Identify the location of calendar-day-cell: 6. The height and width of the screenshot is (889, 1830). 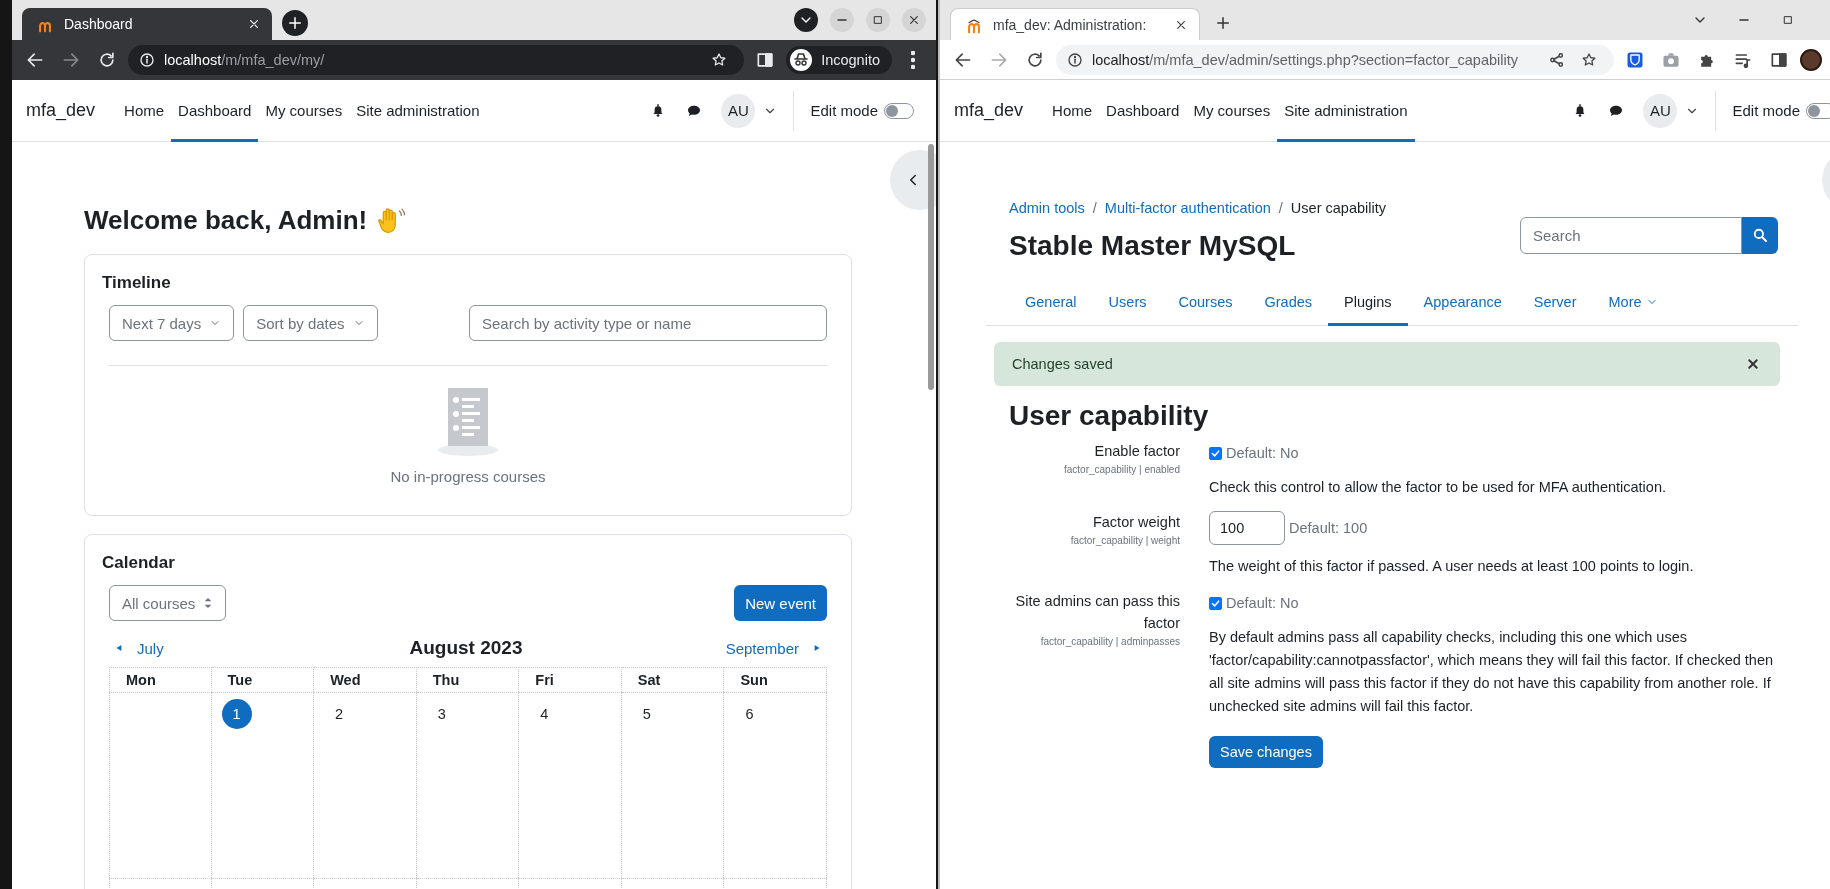
(775, 785).